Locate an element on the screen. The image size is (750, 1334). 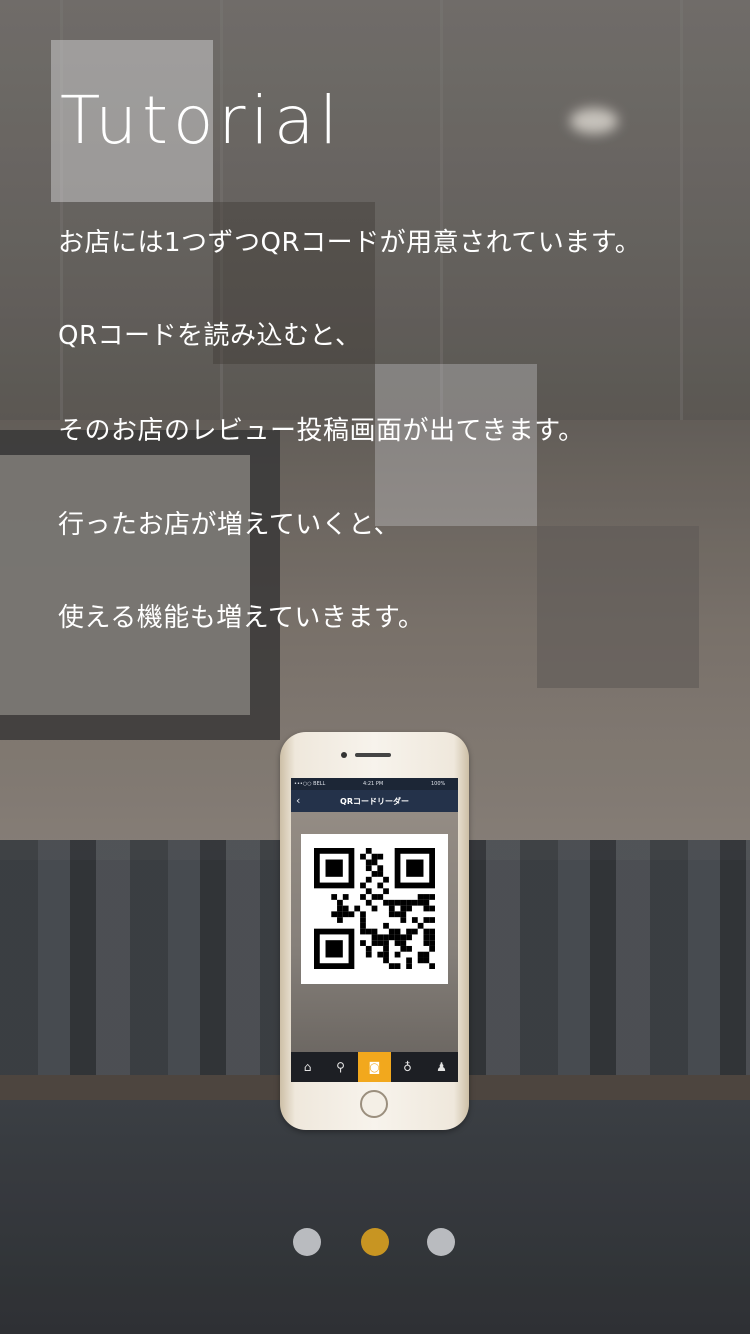
home-button is located at coordinates (374, 1104).